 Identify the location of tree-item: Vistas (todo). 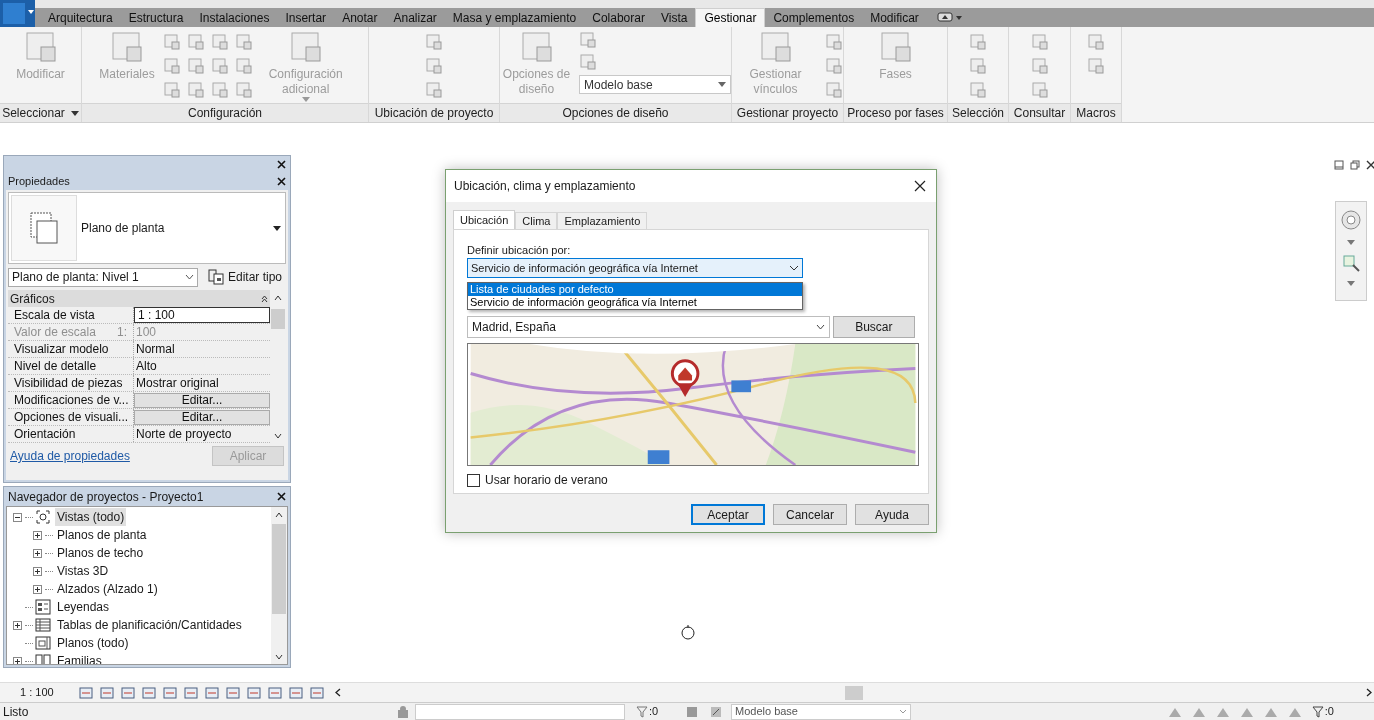
(91, 517).